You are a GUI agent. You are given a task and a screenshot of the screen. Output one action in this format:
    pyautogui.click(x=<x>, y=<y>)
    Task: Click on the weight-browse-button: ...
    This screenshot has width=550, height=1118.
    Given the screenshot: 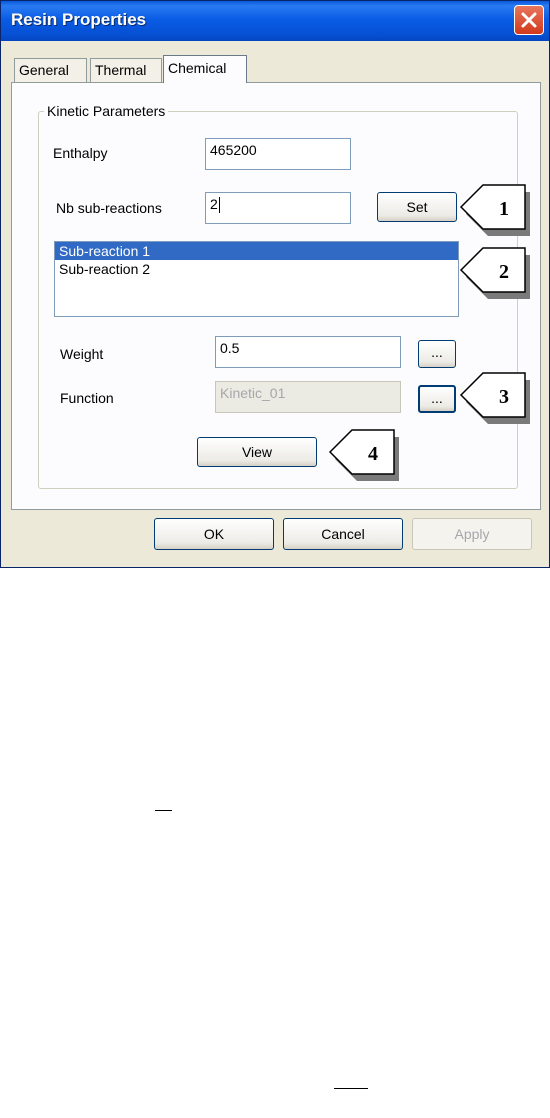 What is the action you would take?
    pyautogui.click(x=437, y=354)
    